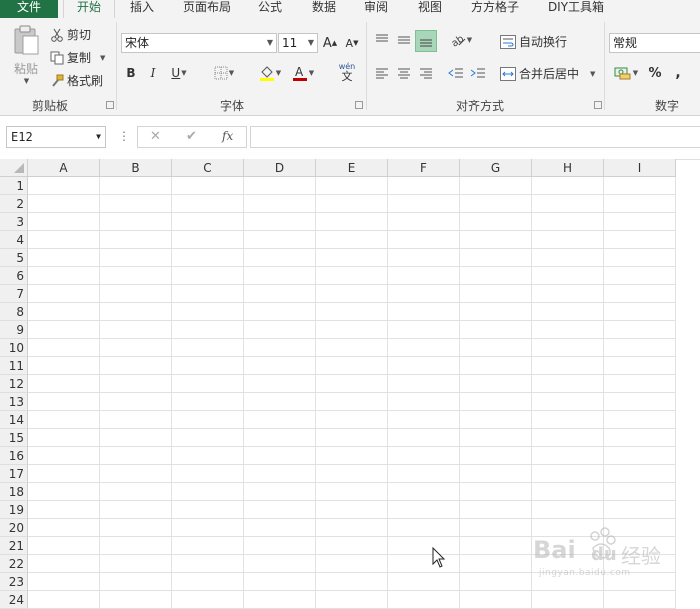  What do you see at coordinates (568, 366) in the screenshot?
I see `cell-H11` at bounding box center [568, 366].